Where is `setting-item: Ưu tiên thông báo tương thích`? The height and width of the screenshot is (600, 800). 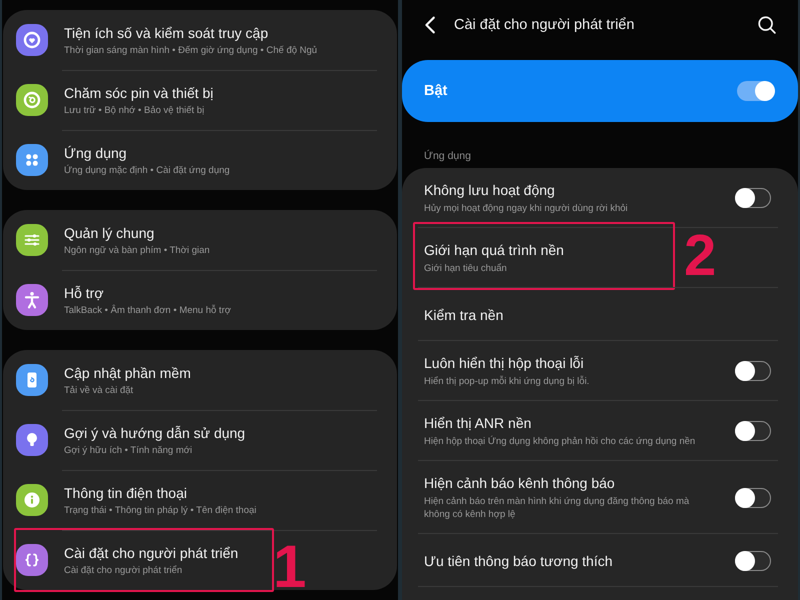
setting-item: Ưu tiên thông báo tương thích is located at coordinates (600, 560).